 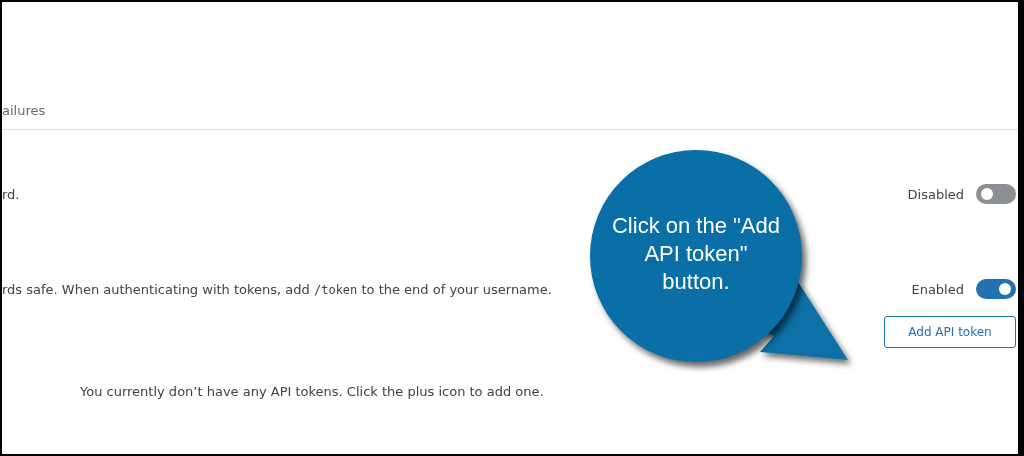 What do you see at coordinates (11, 194) in the screenshot?
I see `setting-description: rd.` at bounding box center [11, 194].